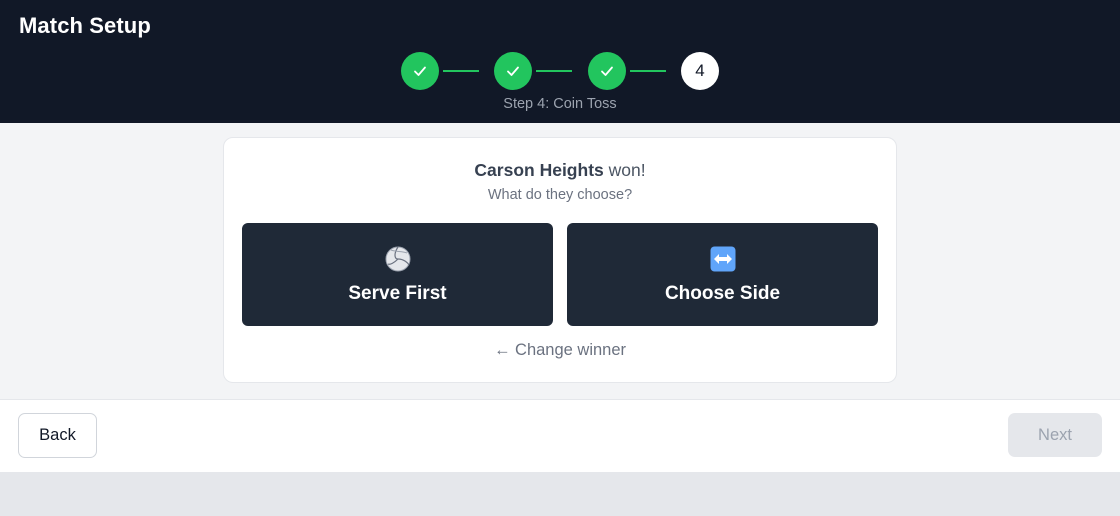 This screenshot has width=1120, height=516. I want to click on winner-message: Carson Heights won!, so click(560, 170).